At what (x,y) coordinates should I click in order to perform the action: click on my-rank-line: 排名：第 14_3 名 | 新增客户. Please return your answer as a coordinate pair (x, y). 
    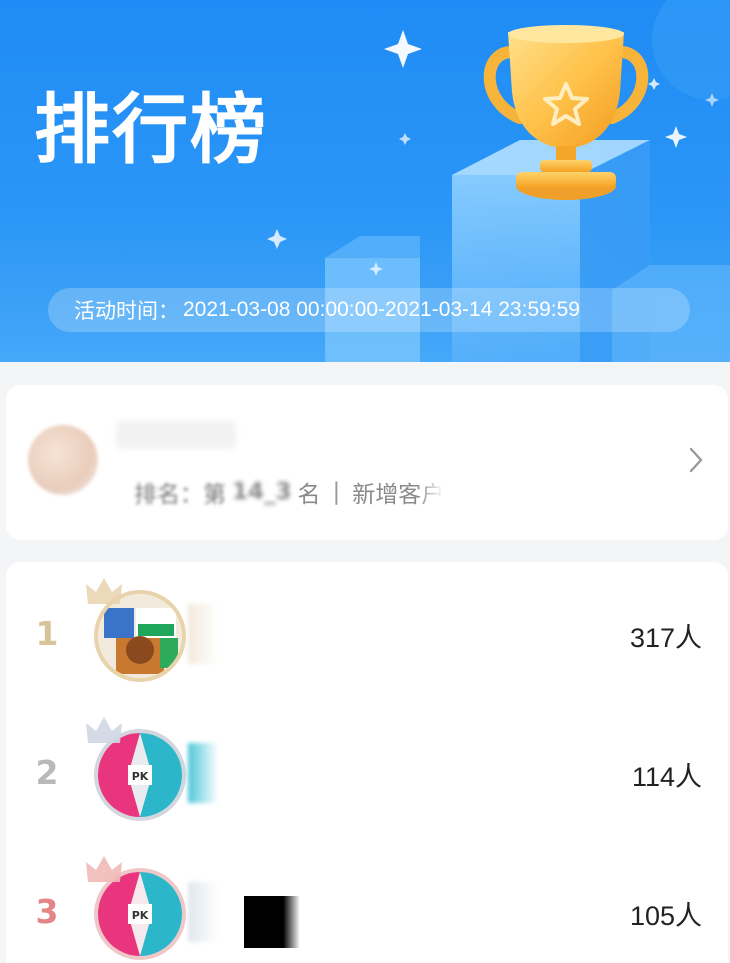
    Looking at the image, I should click on (289, 492).